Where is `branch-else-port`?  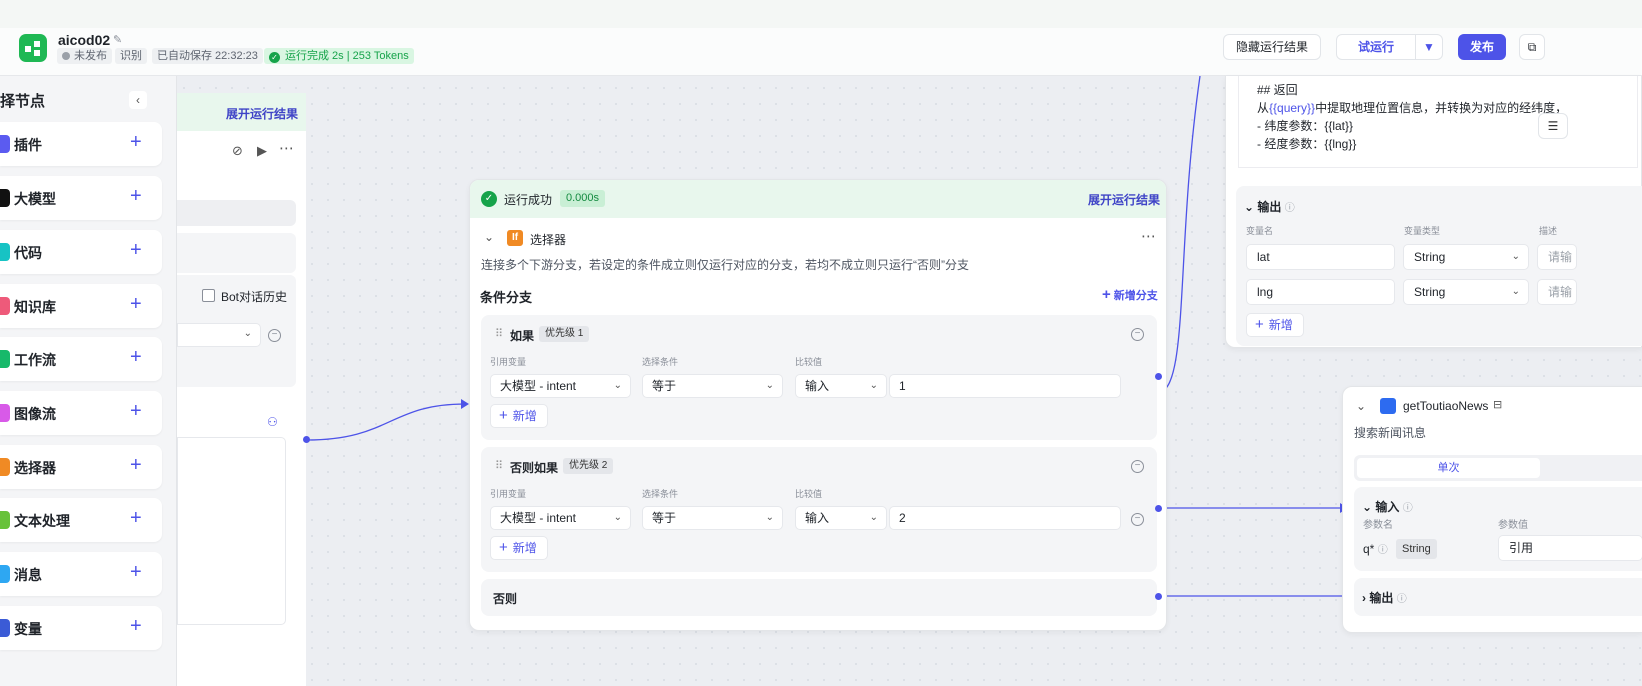
branch-else-port is located at coordinates (1158, 596).